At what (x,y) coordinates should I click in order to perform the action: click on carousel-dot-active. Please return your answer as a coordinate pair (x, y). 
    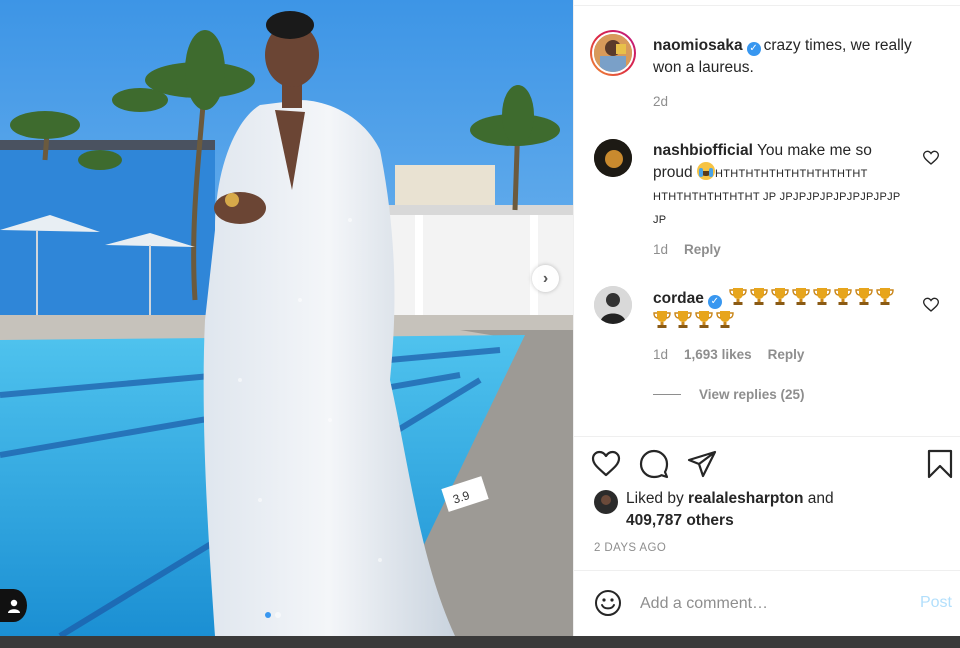
    Looking at the image, I should click on (268, 615).